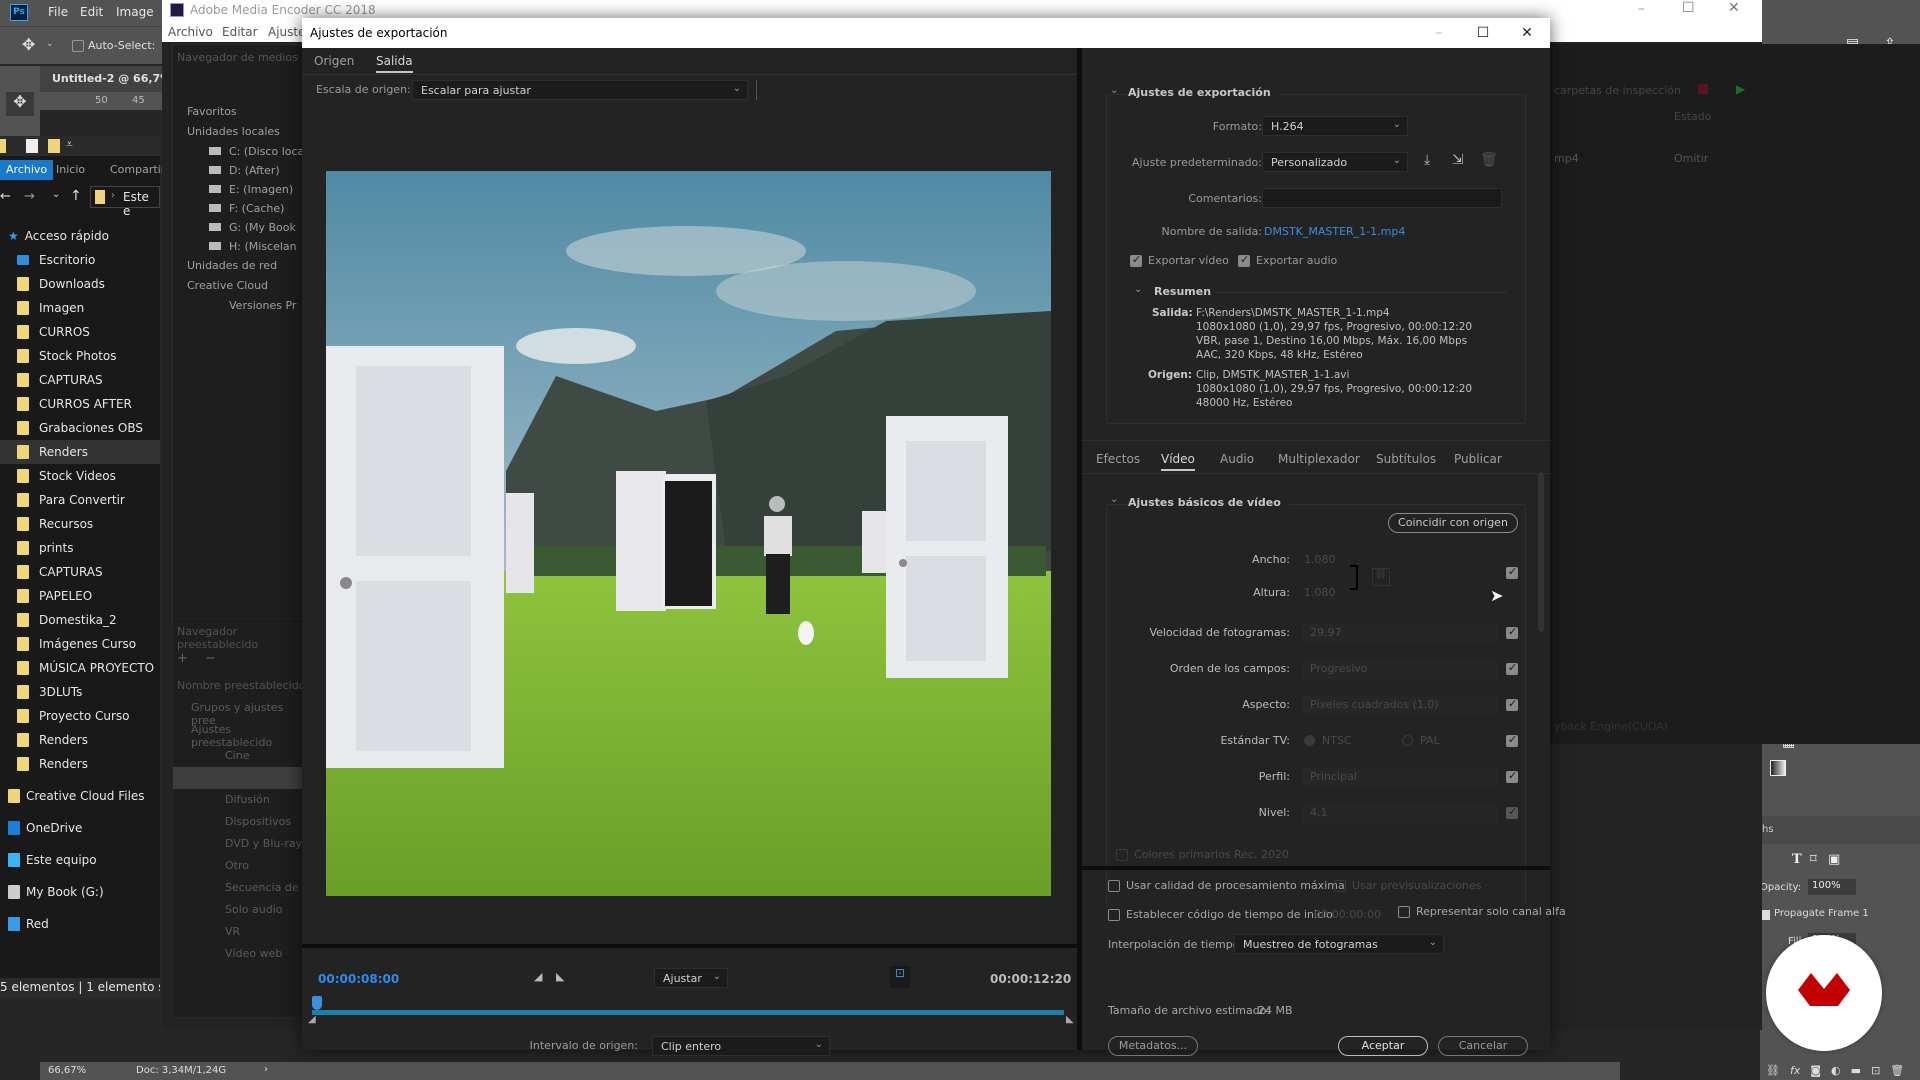  What do you see at coordinates (80, 308) in the screenshot?
I see `nav-item-folder: Imagen` at bounding box center [80, 308].